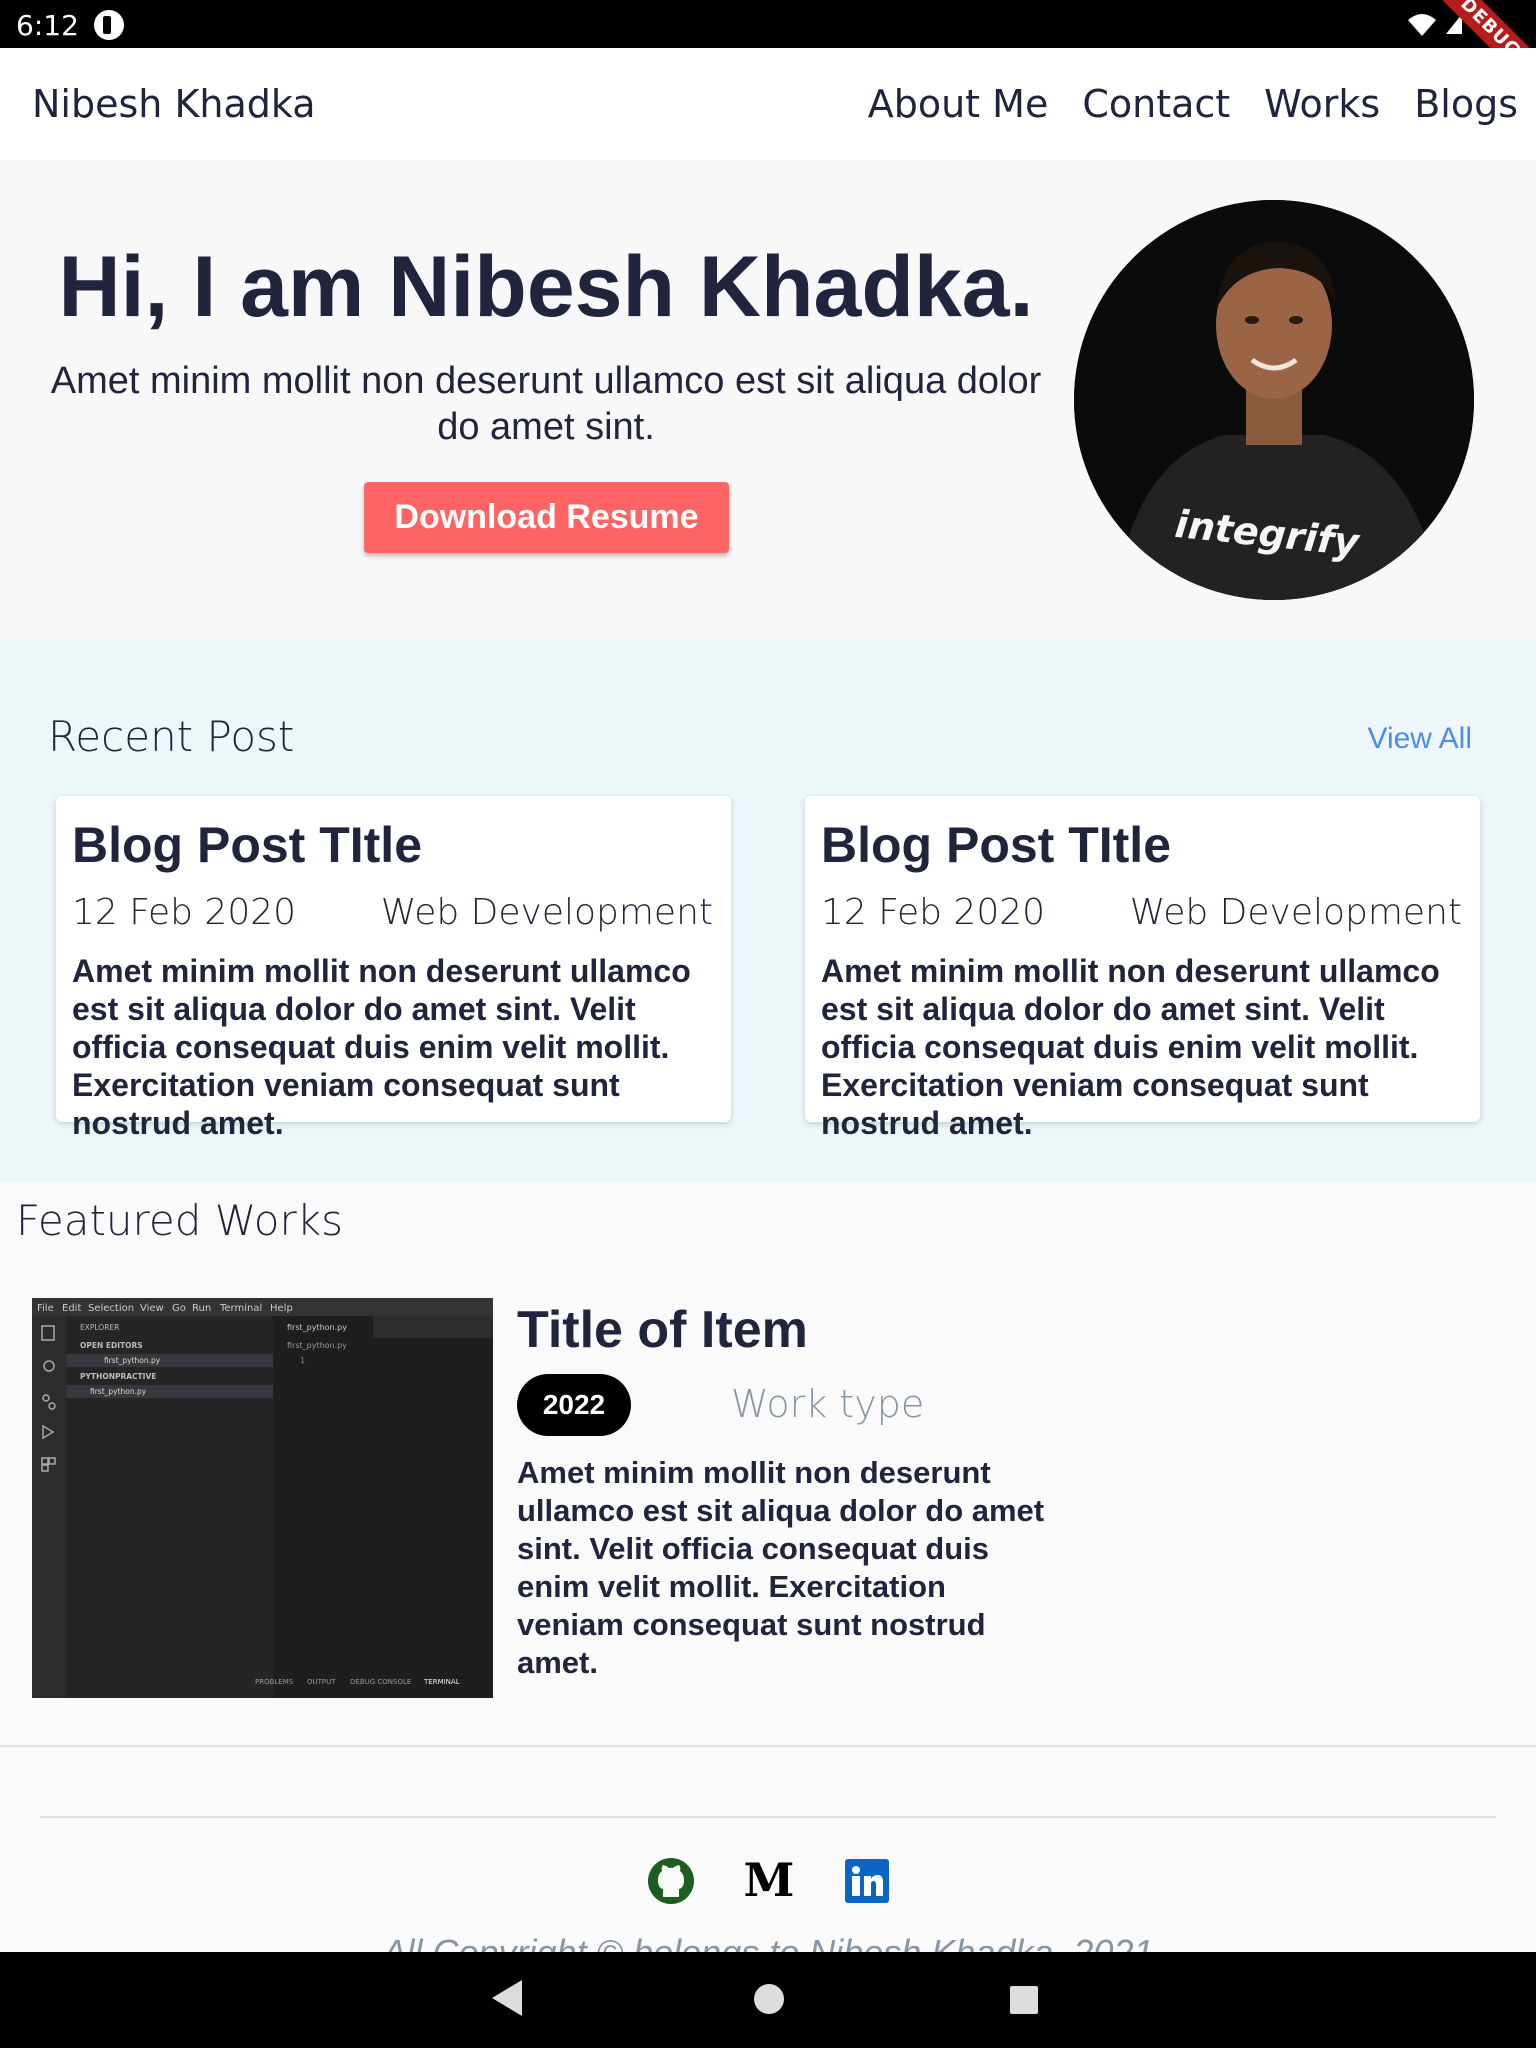 The image size is (1536, 2048). Describe the element at coordinates (574, 1405) in the screenshot. I see `work-year-badge: 2022` at that location.